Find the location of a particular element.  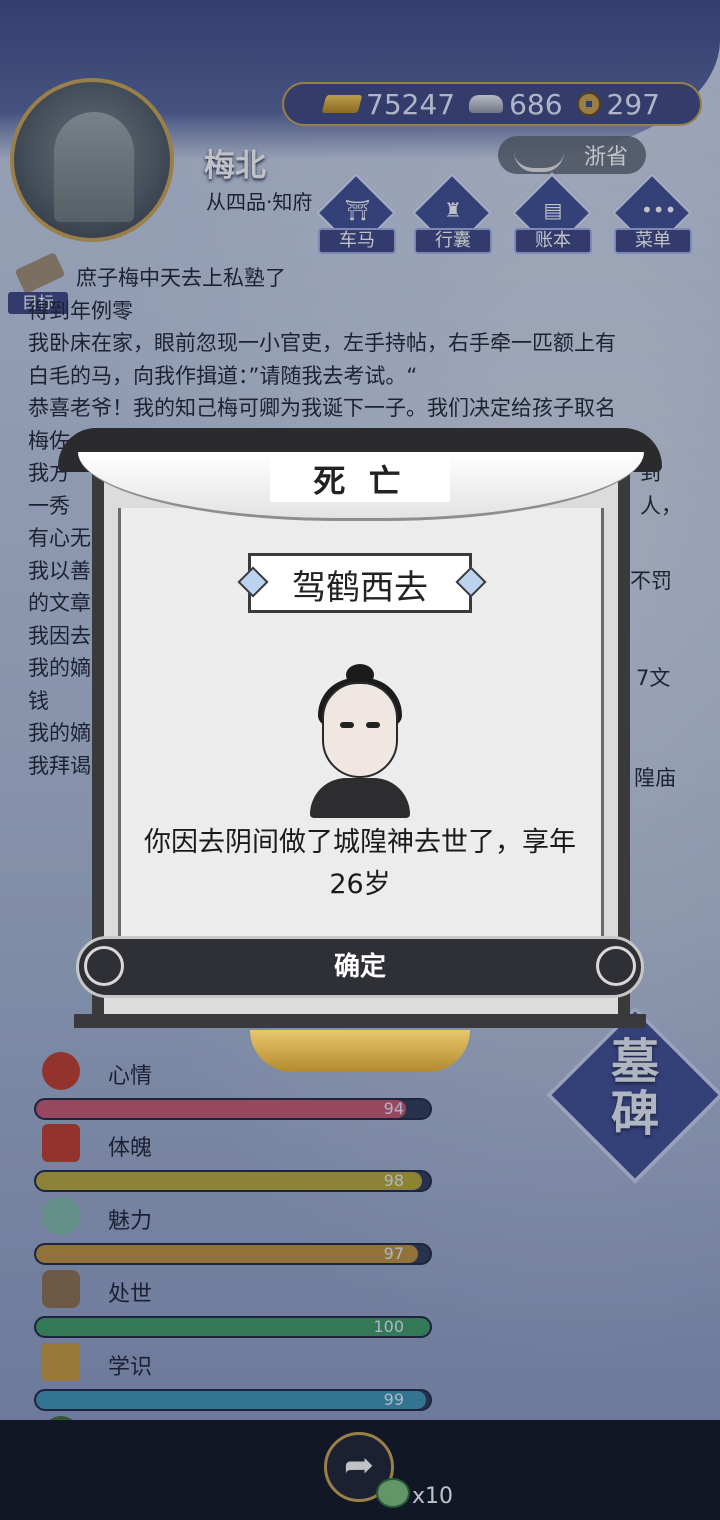

death-message: 你因去阴间做了城隍神去世了，享年26岁 is located at coordinates (360, 863).